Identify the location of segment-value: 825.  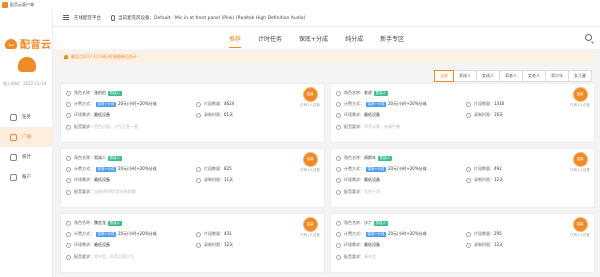
(228, 168).